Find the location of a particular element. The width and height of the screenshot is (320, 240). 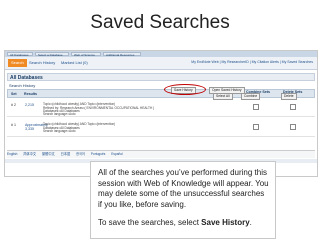

set-number: # 1 is located at coordinates (13, 125).